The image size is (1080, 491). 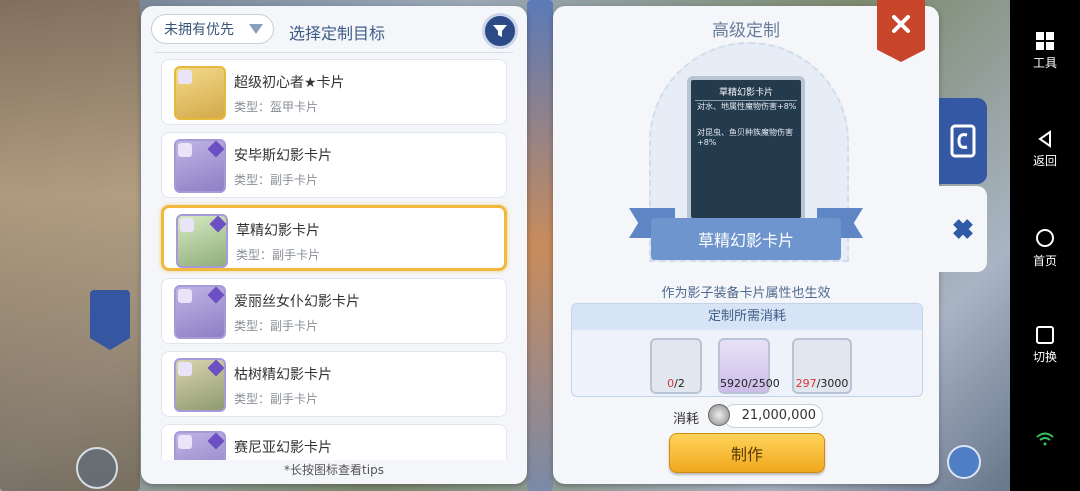 I want to click on card-icon, so click(x=963, y=141).